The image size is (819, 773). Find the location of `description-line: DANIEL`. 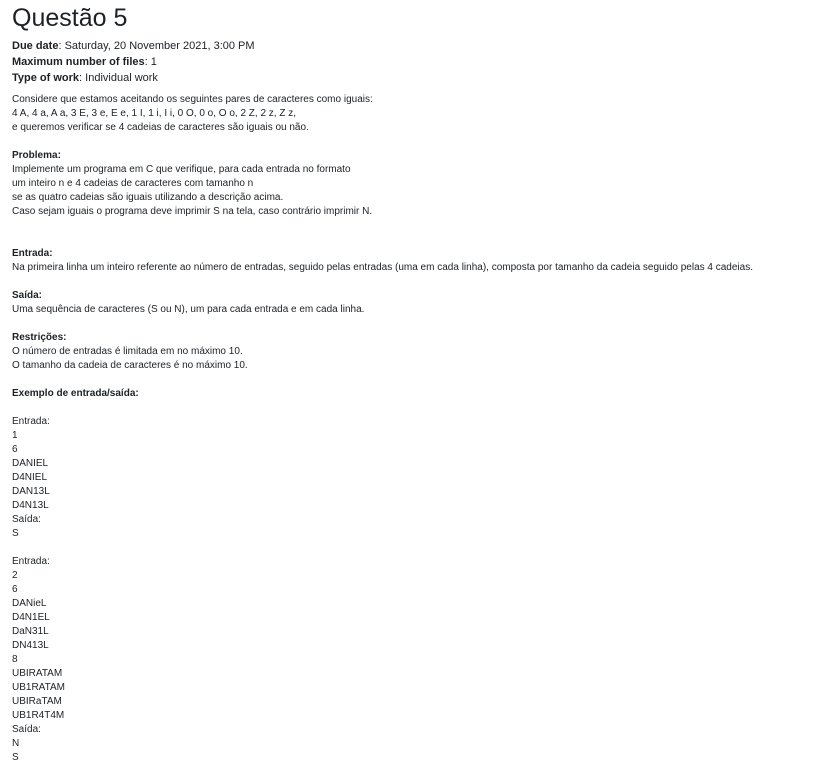

description-line: DANIEL is located at coordinates (30, 463).